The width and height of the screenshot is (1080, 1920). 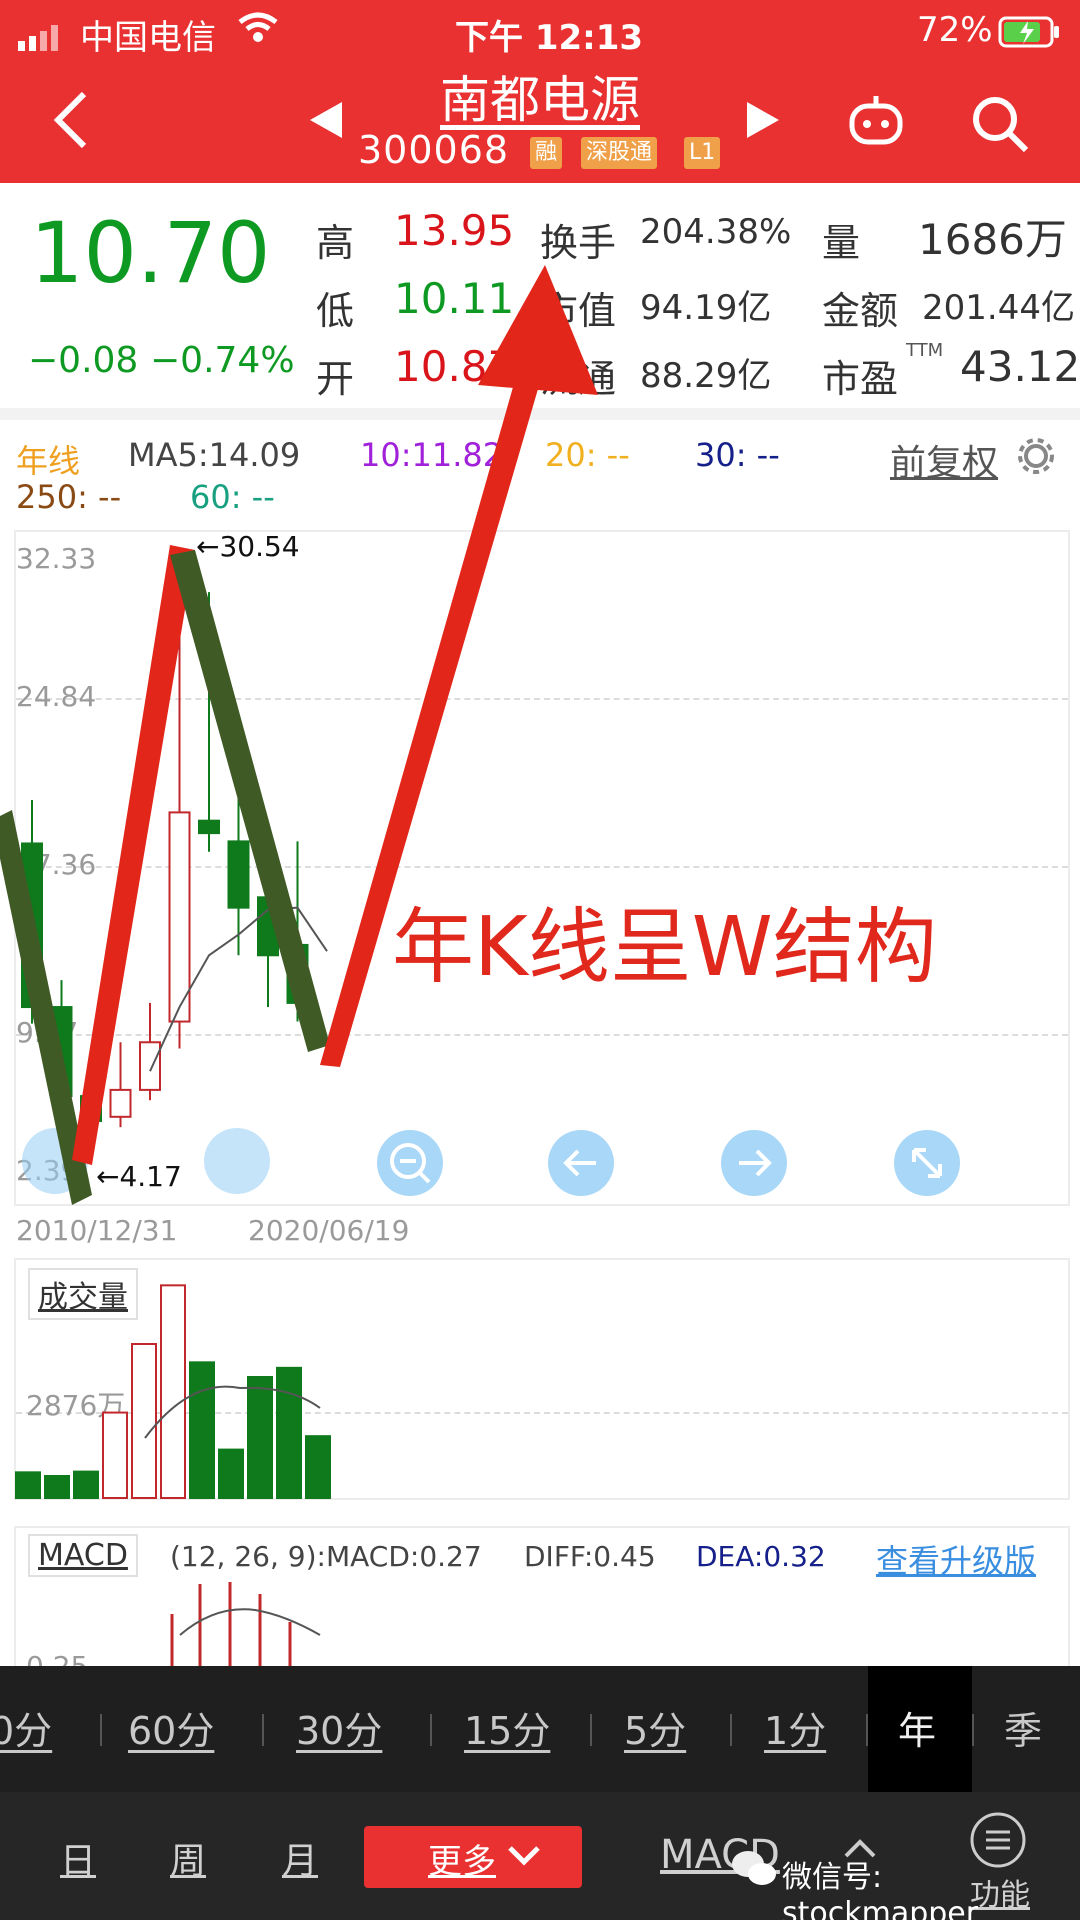 I want to click on period-year: 年, so click(x=917, y=1727).